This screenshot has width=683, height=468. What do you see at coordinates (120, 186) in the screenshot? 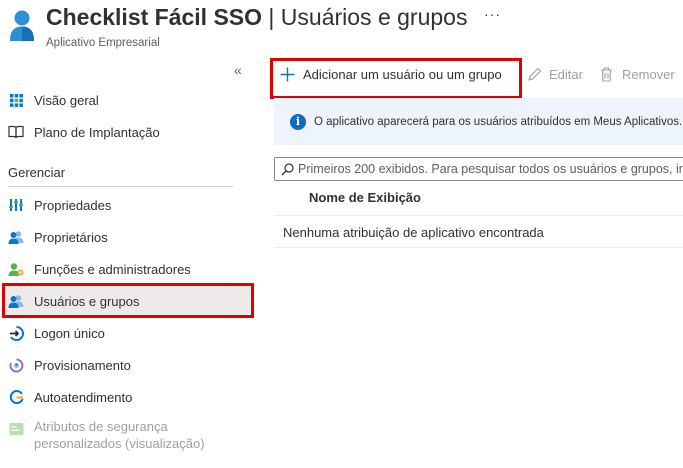
I see `section-divider` at bounding box center [120, 186].